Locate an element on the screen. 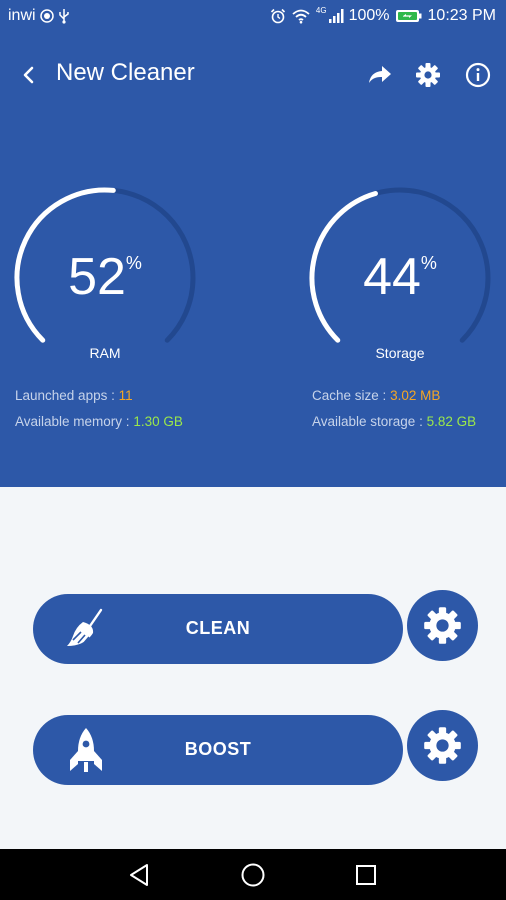 Image resolution: width=506 pixels, height=900 pixels. app-bar: New Cleaner is located at coordinates (253, 75).